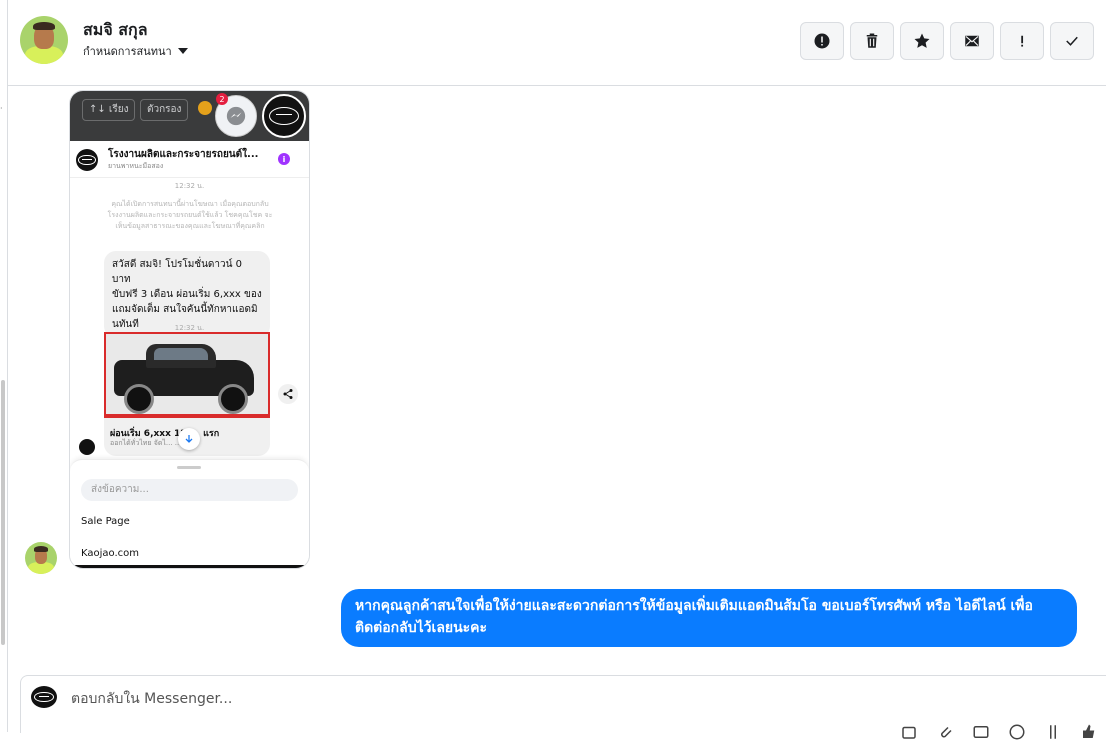  Describe the element at coordinates (187, 294) in the screenshot. I see `bubble-line: ขับฟรี 3 เดือน ผ่อนเริ่ม 6,xxx ของ` at that location.